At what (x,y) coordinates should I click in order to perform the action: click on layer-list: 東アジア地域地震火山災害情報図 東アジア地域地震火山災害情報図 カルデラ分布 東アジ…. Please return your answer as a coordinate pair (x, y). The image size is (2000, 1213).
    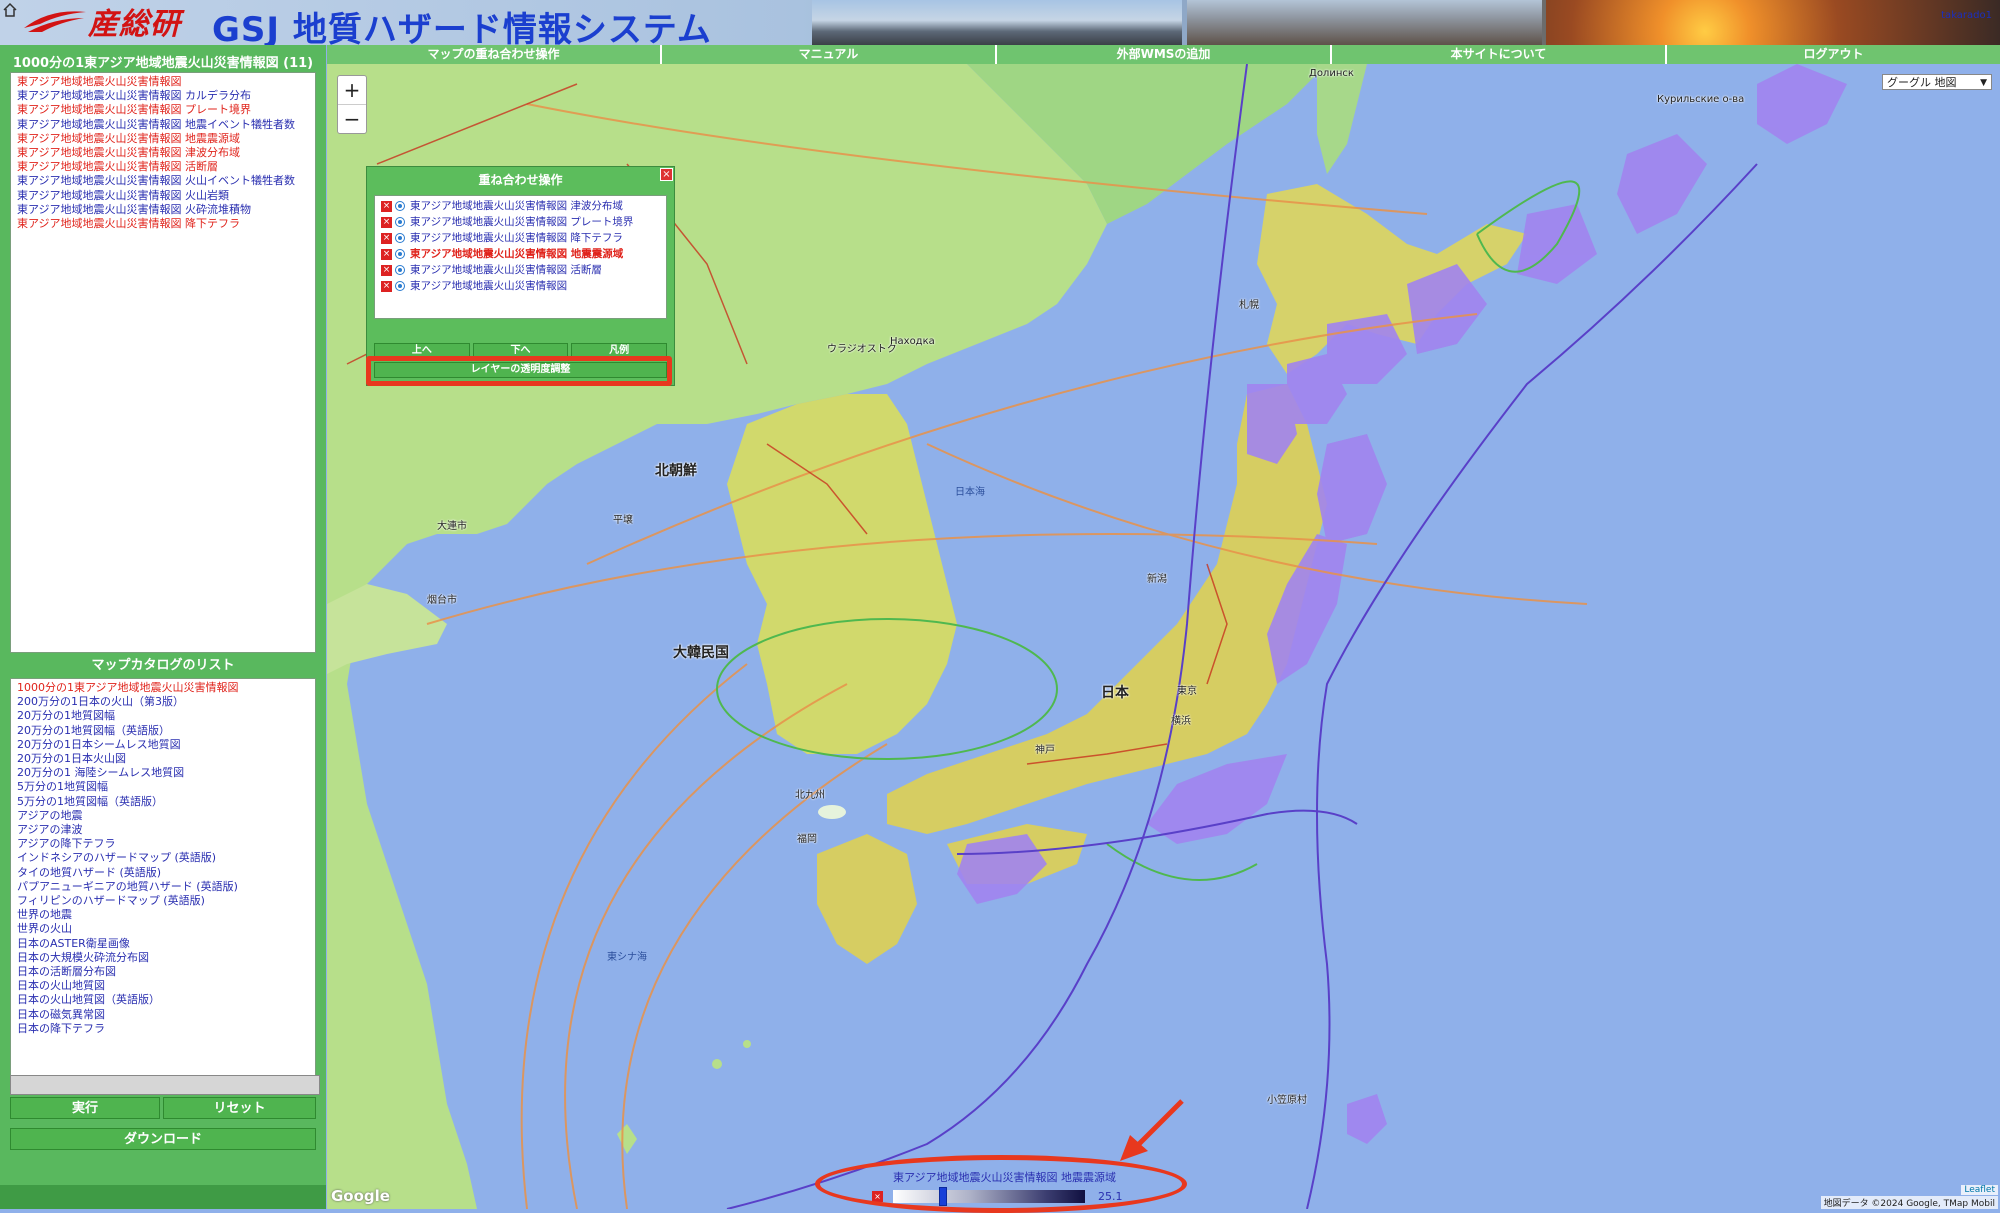
    Looking at the image, I should click on (163, 362).